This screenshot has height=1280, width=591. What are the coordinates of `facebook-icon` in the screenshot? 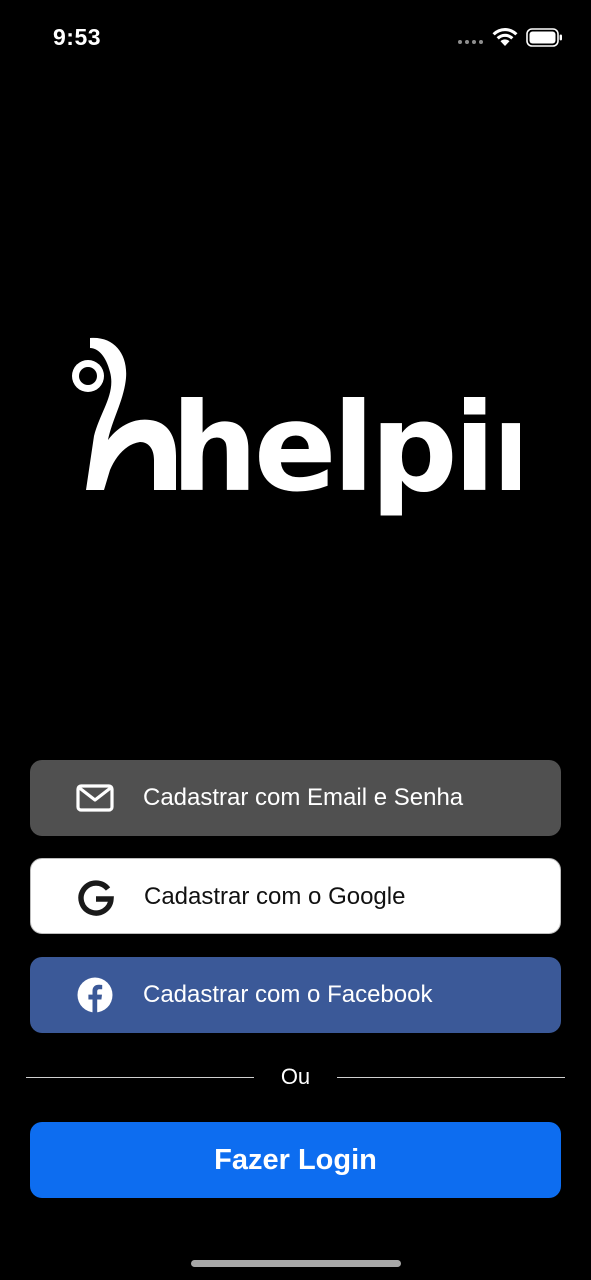 It's located at (95, 995).